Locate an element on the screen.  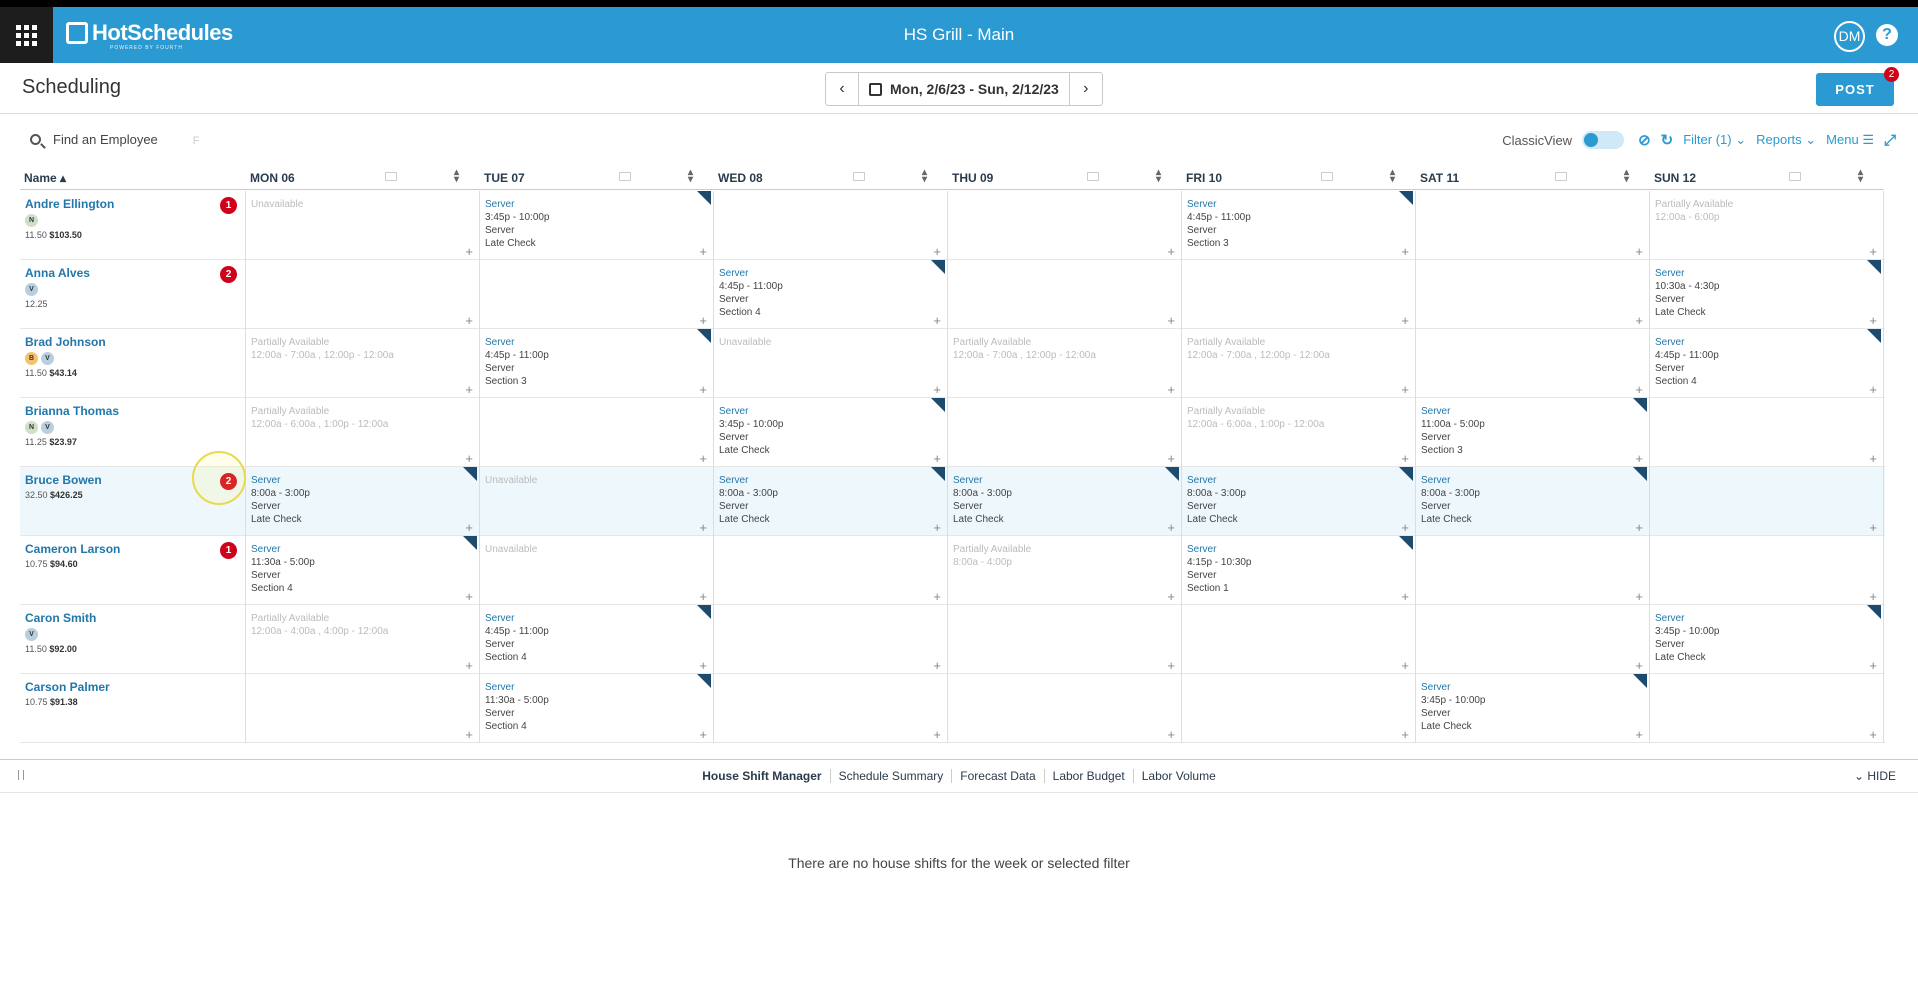
next-week-button: › is located at coordinates (1086, 89).